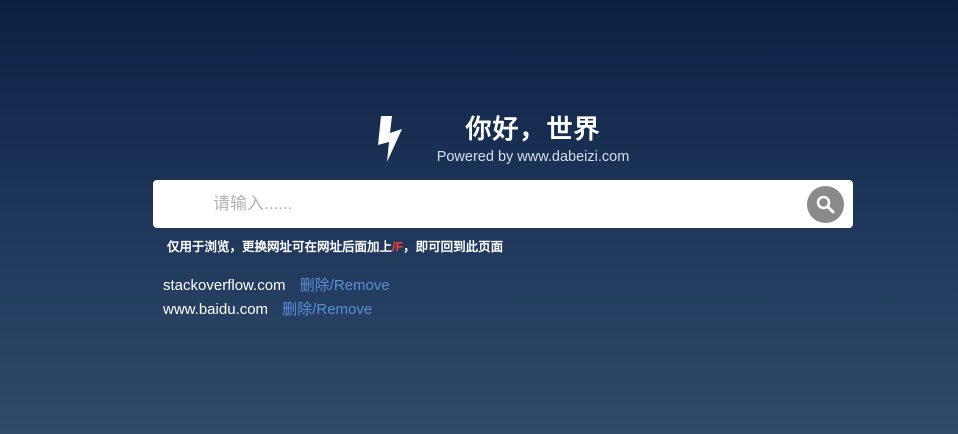 The width and height of the screenshot is (958, 434). I want to click on search-bar, so click(503, 204).